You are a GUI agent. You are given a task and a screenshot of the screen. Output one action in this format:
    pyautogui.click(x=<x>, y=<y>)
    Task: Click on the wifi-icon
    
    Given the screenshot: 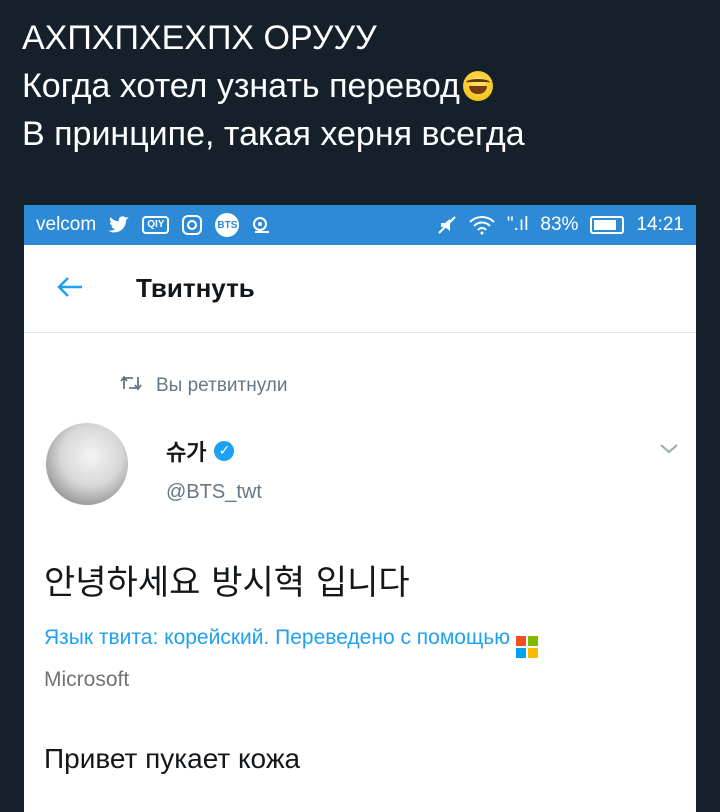 What is the action you would take?
    pyautogui.click(x=482, y=225)
    